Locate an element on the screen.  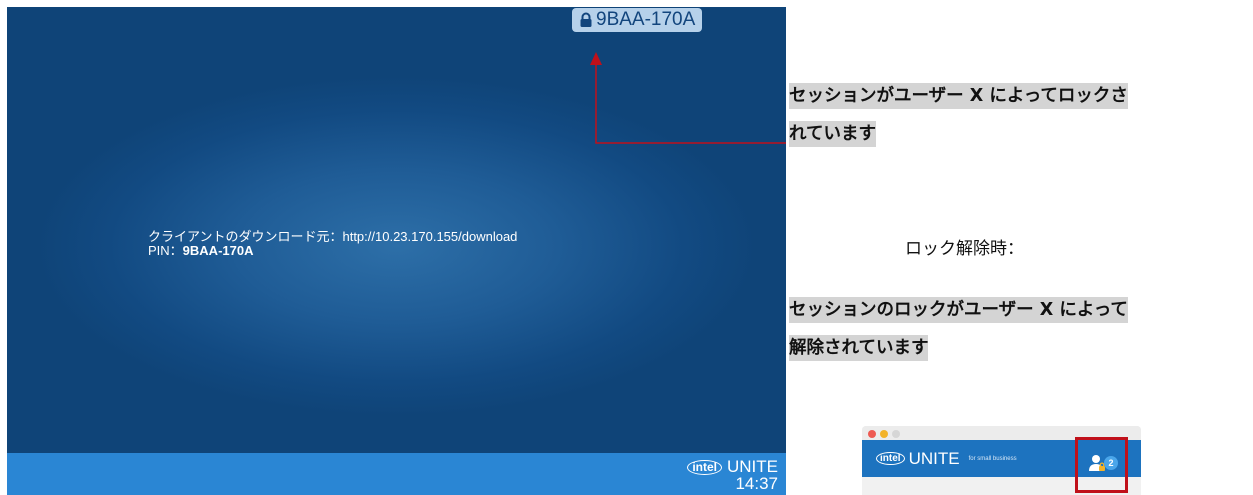
close-dot-icon is located at coordinates (872, 434).